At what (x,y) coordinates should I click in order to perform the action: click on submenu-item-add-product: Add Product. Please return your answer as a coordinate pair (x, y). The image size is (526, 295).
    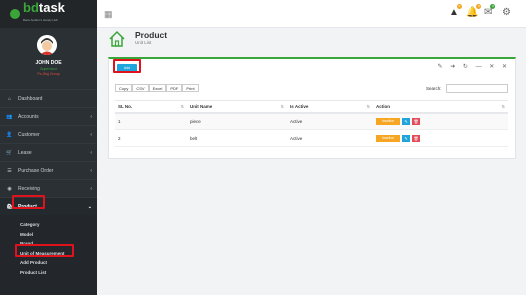
    Looking at the image, I should click on (48, 263).